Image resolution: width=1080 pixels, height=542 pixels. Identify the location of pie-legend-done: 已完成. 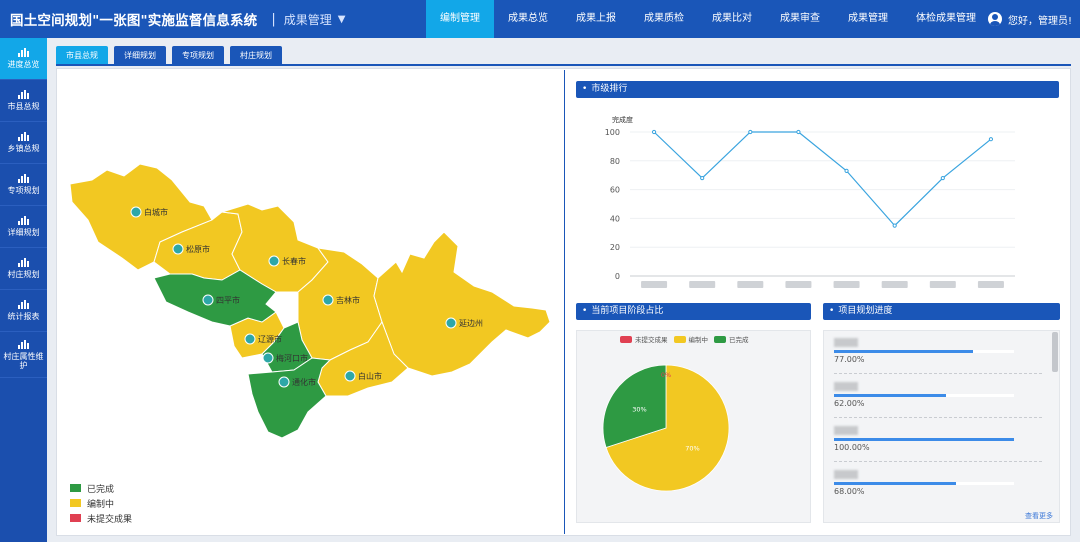
(731, 339).